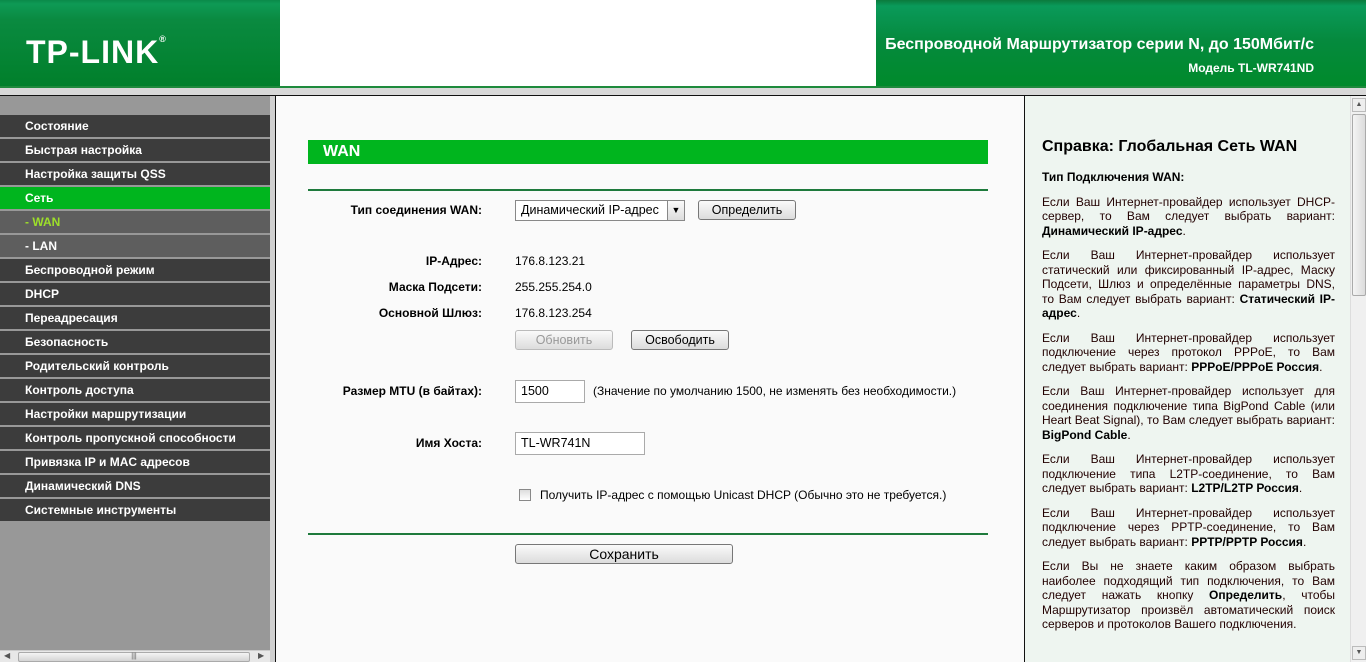 The width and height of the screenshot is (1366, 662). What do you see at coordinates (1170, 146) in the screenshot?
I see `help-title: Справка: Глобальная Сеть WAN` at bounding box center [1170, 146].